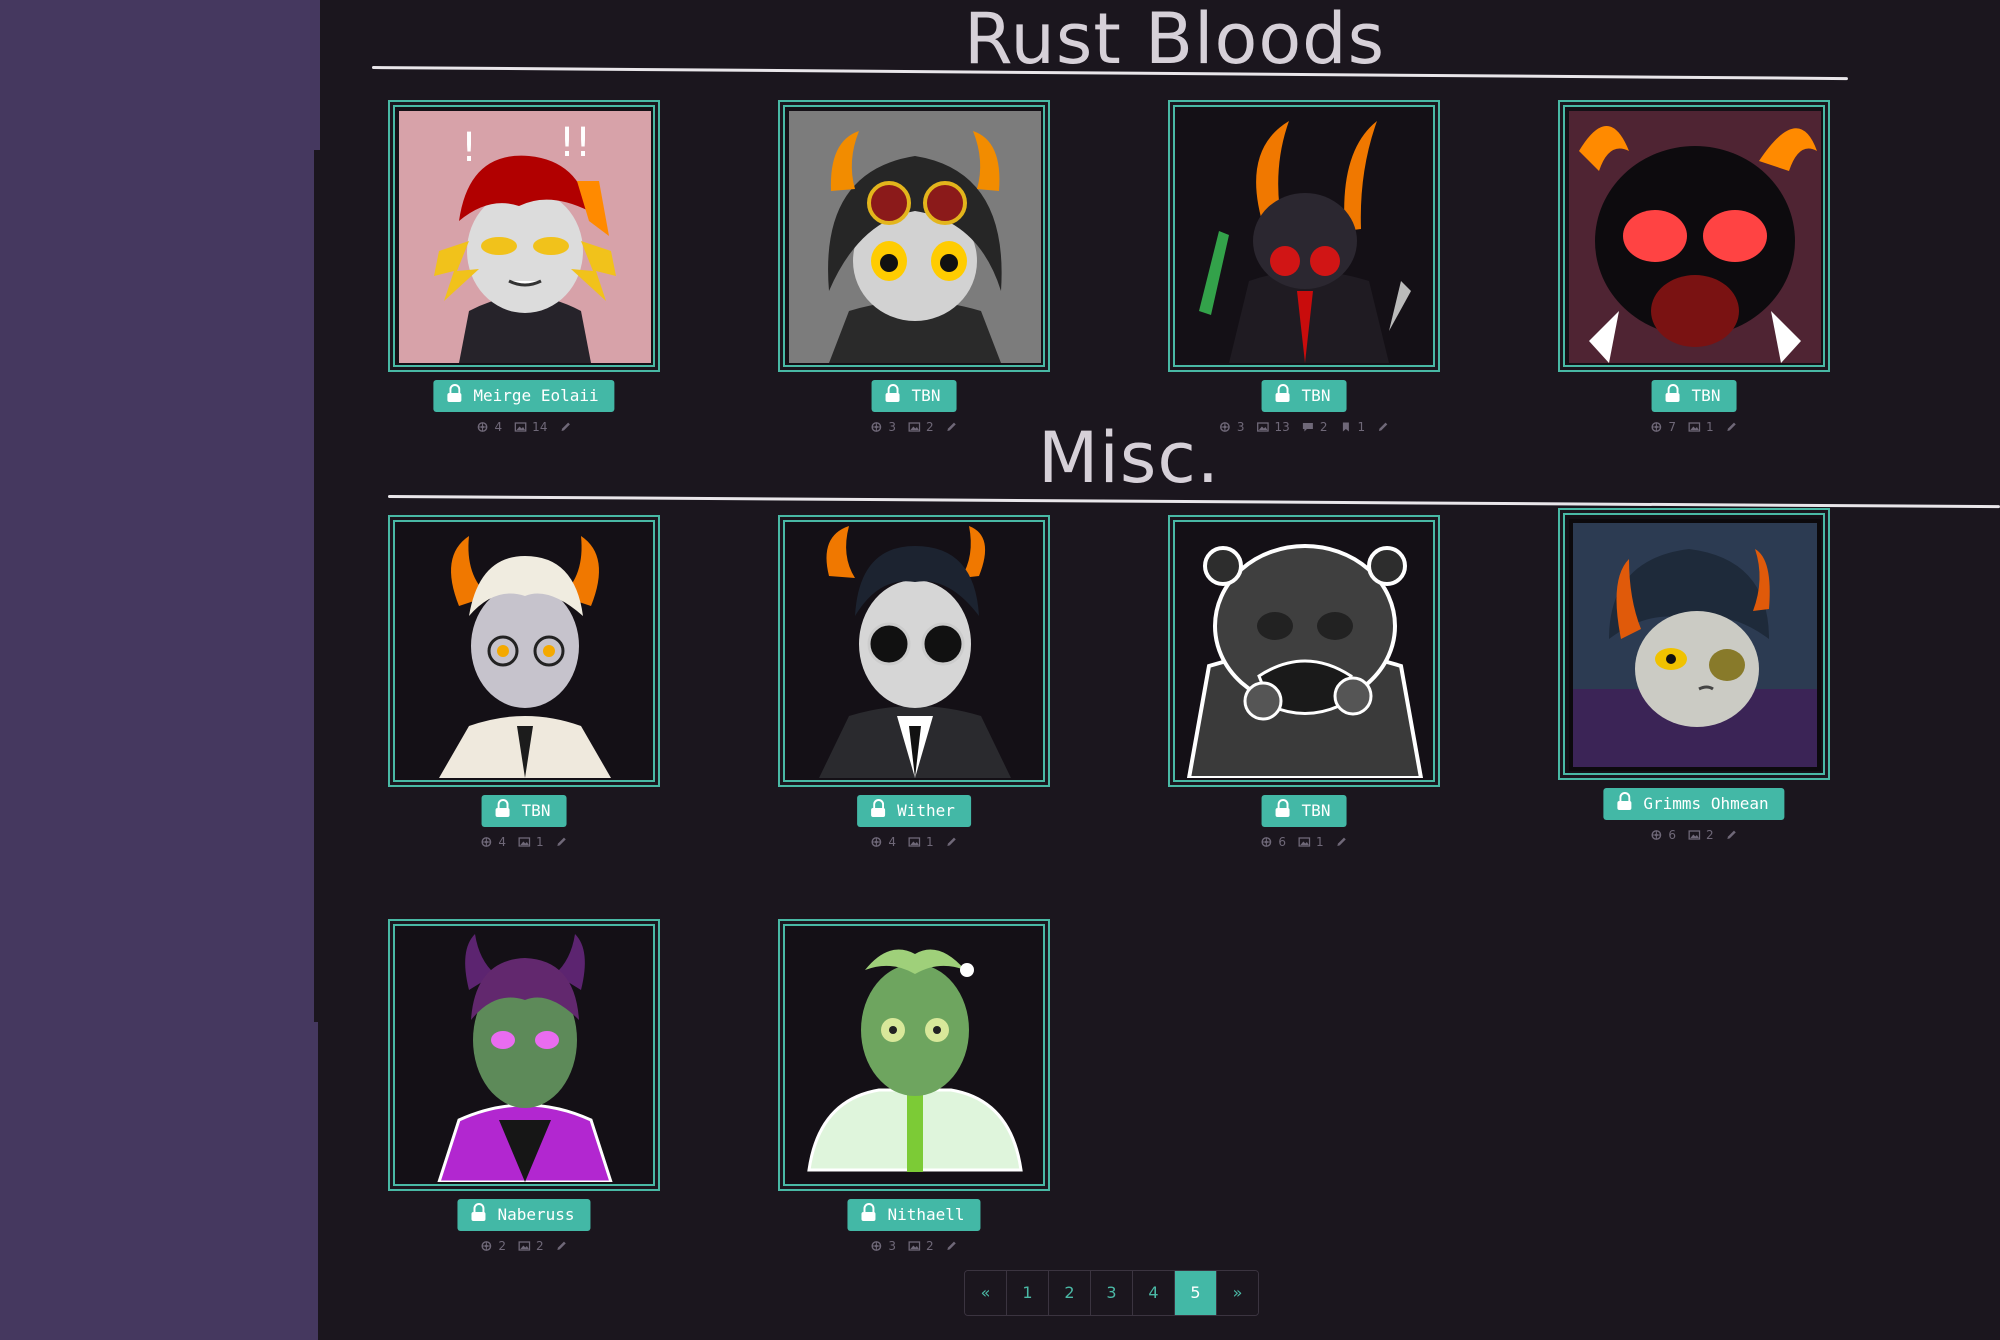 Image resolution: width=2000 pixels, height=1340 pixels. I want to click on pagination-page-5: 5, so click(1196, 1293).